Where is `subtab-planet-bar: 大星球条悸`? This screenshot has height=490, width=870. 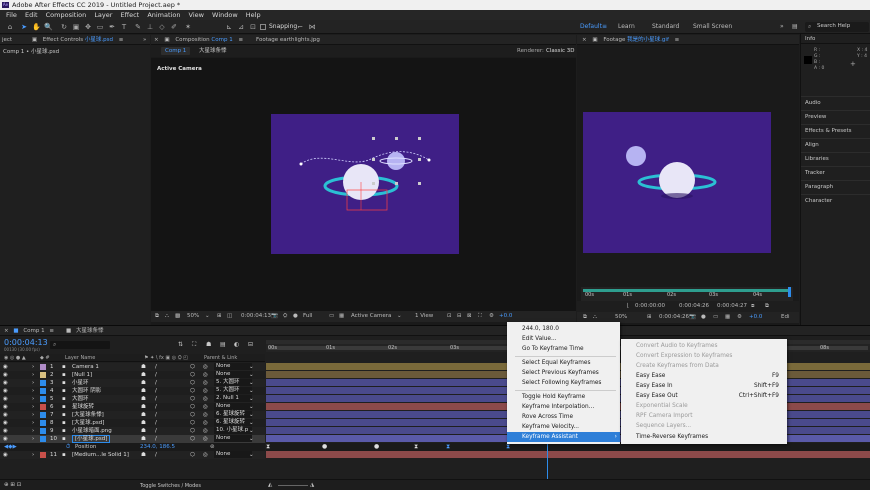
subtab-planet-bar: 大星球条悸 is located at coordinates (213, 51).